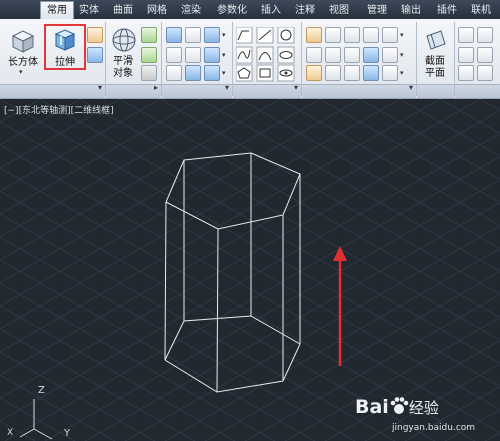 The image size is (500, 441). Describe the element at coordinates (267, 90) in the screenshot. I see `group-footer-draw: ▾` at that location.